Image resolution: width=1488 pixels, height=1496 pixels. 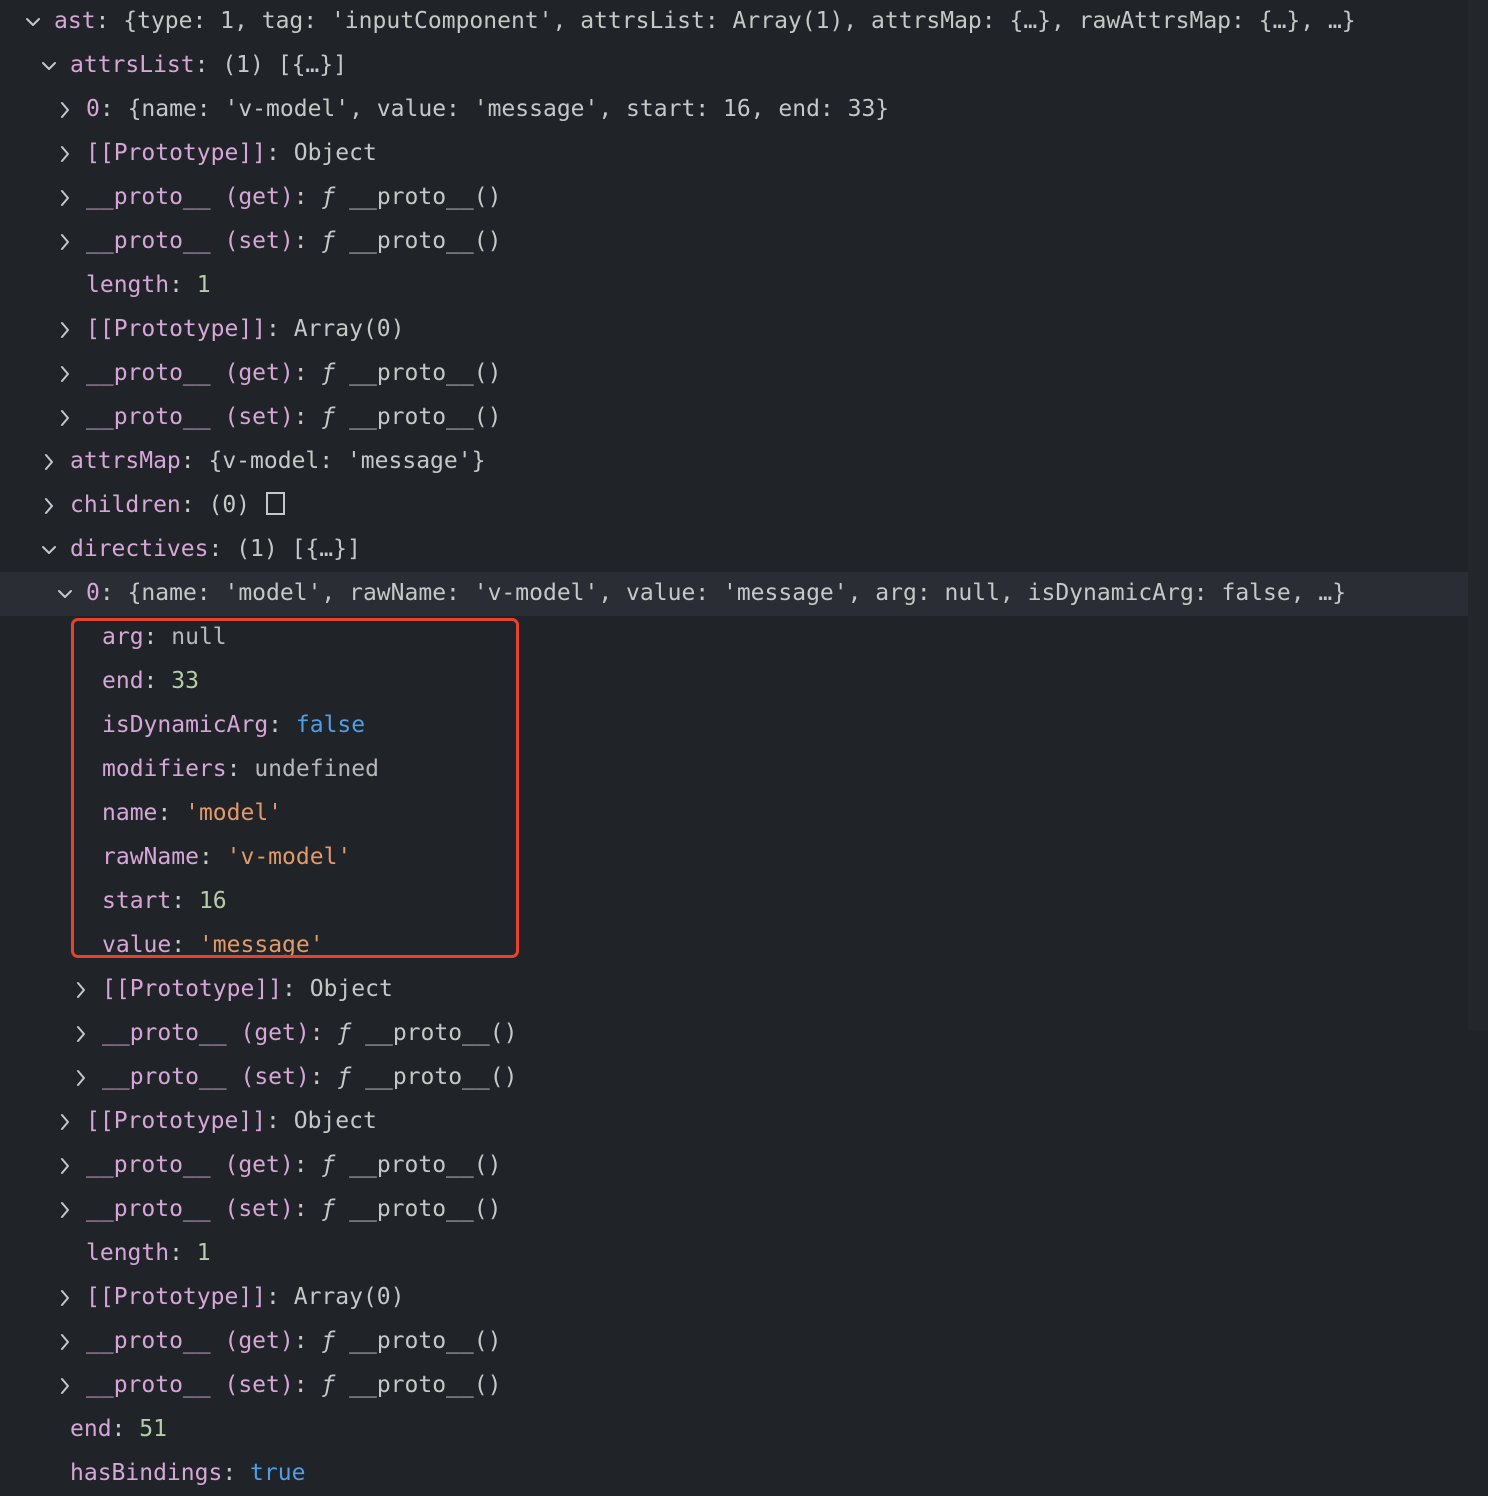 I want to click on tree-row: directives: (1) [{…}], so click(x=734, y=550).